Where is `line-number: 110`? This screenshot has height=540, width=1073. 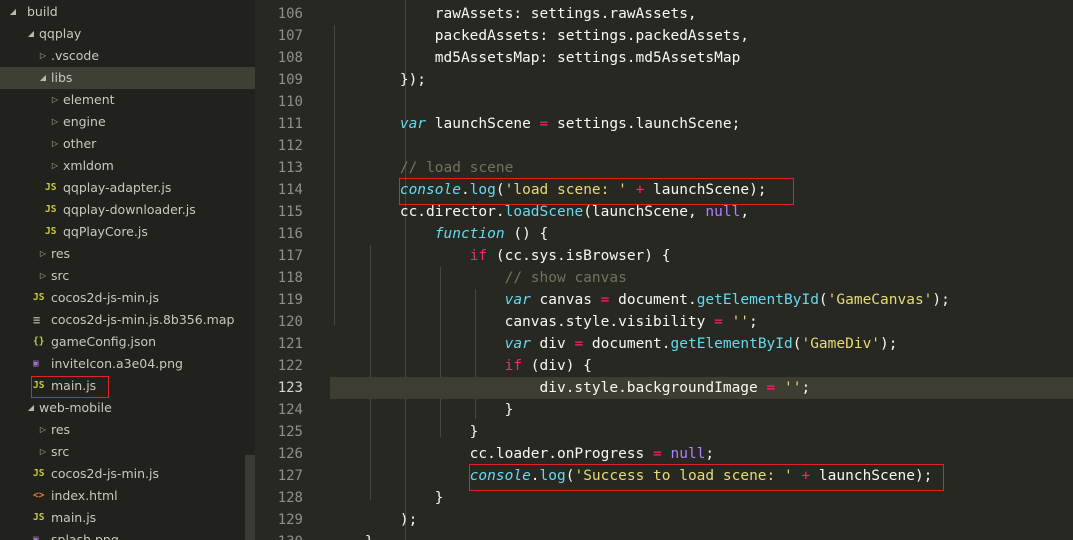 line-number: 110 is located at coordinates (290, 102).